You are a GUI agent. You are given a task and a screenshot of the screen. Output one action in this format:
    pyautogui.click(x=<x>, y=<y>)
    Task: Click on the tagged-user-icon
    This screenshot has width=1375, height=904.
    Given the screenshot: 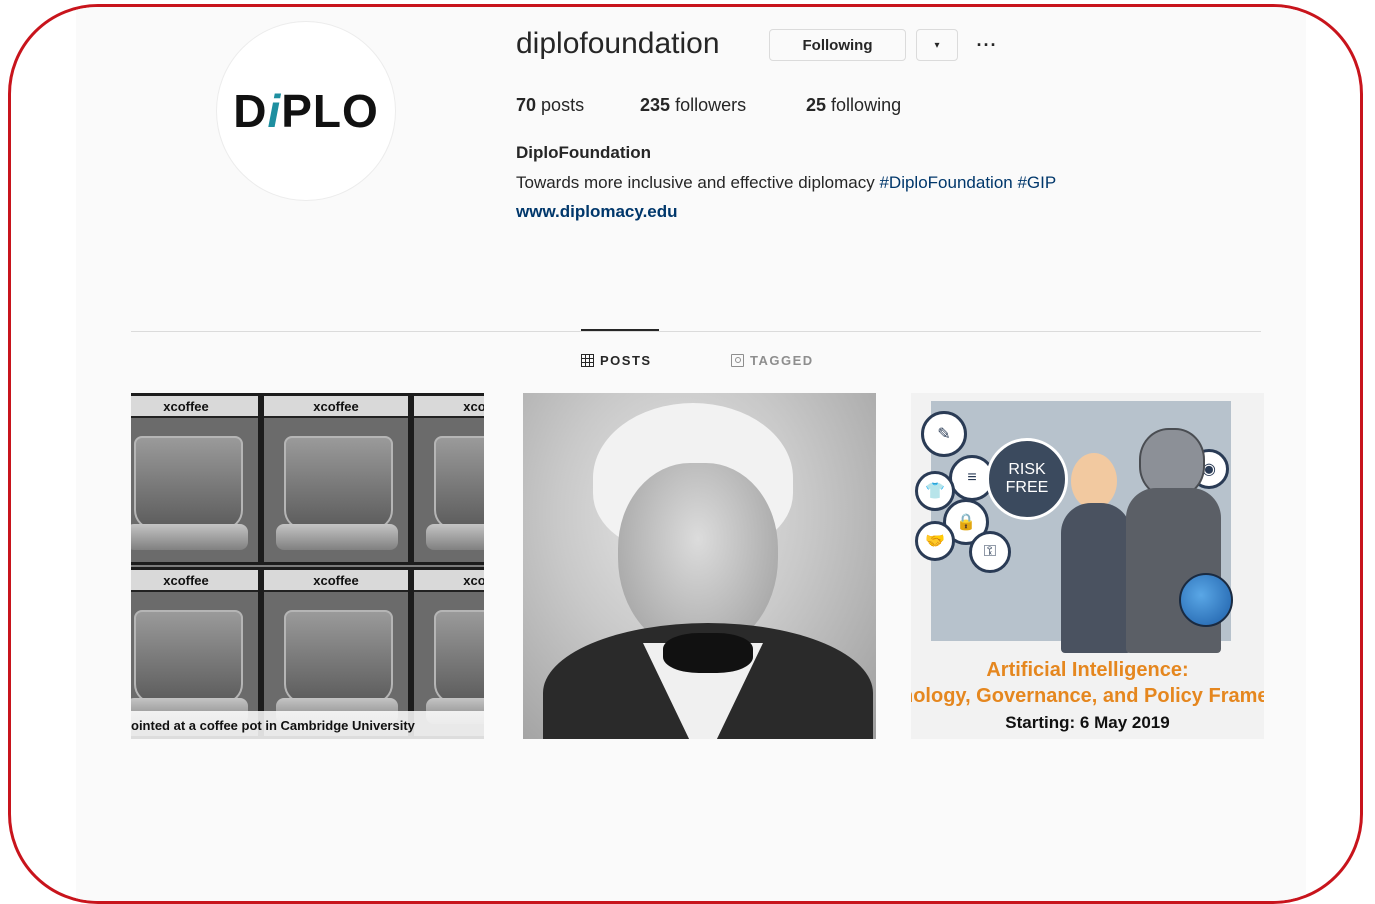 What is the action you would take?
    pyautogui.click(x=737, y=360)
    